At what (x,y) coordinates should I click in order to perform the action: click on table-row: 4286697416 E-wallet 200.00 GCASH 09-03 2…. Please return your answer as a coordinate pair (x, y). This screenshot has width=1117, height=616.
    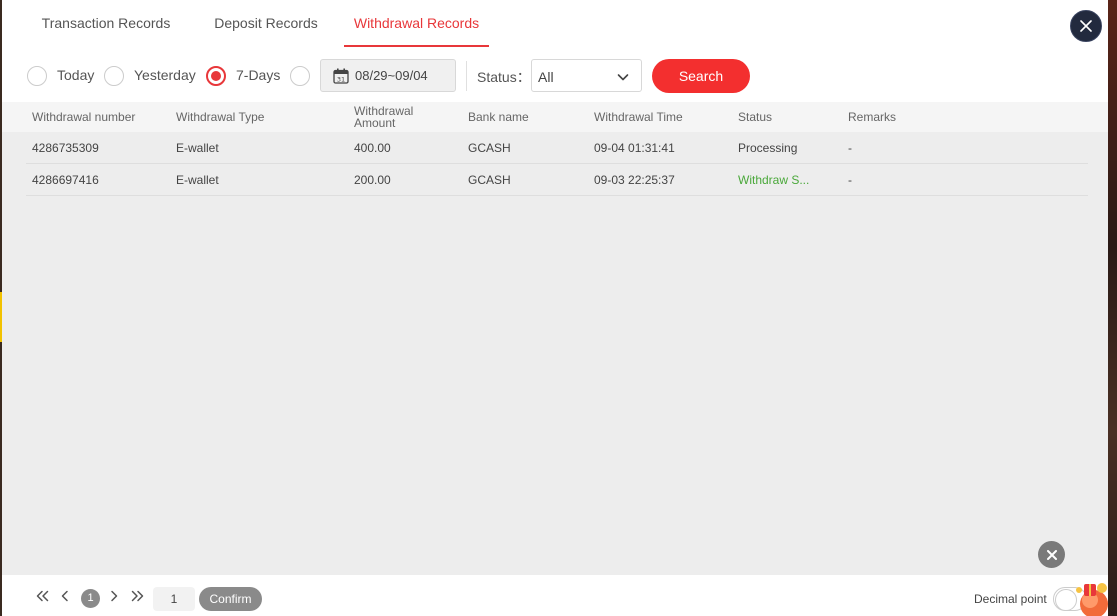
    Looking at the image, I should click on (557, 180).